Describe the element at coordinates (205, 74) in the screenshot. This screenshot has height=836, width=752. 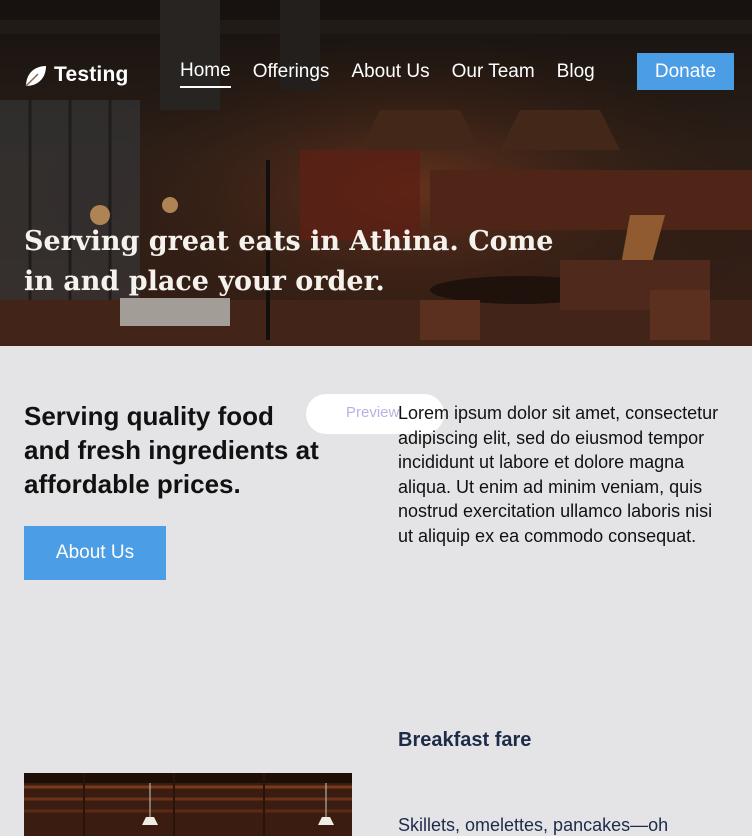
I see `nav-item-home: Home` at that location.